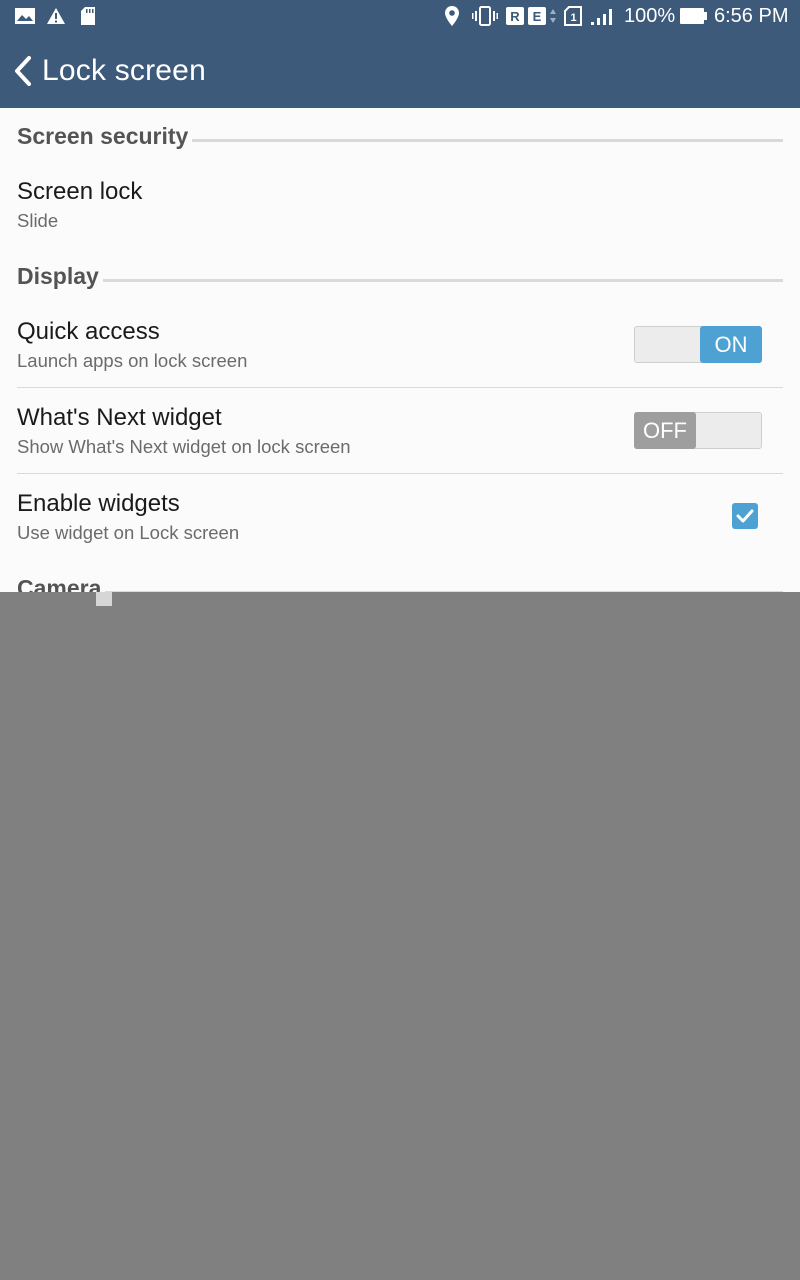 The image size is (800, 1280). I want to click on vibrate-icon, so click(485, 16).